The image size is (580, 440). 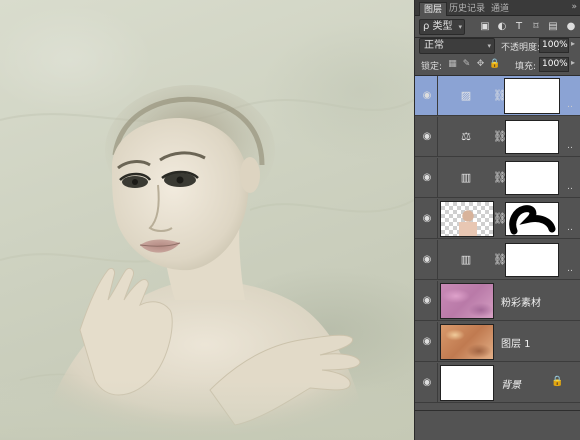 What do you see at coordinates (526, 67) in the screenshot?
I see `fill-label: 填充:` at bounding box center [526, 67].